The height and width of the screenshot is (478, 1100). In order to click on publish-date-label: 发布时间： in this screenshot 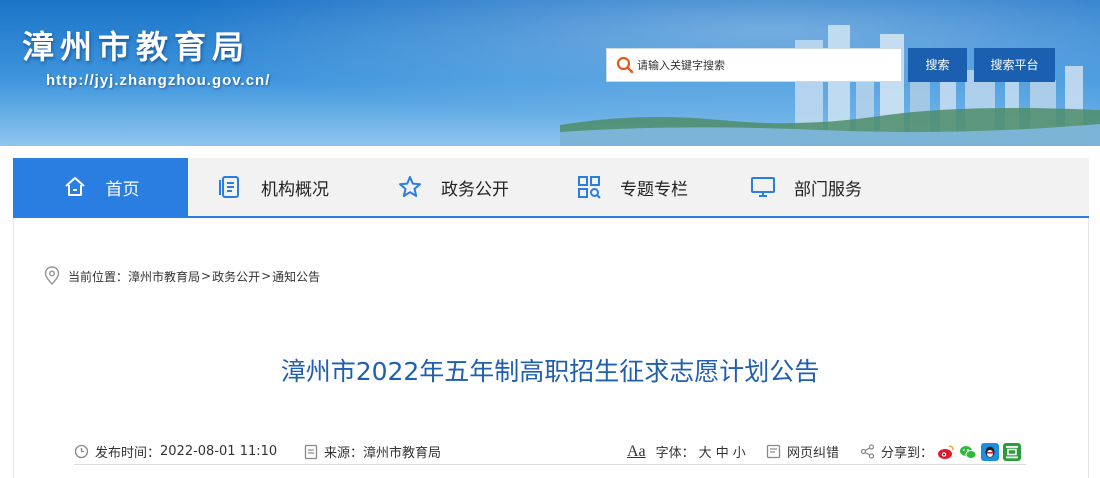, I will do `click(128, 453)`.